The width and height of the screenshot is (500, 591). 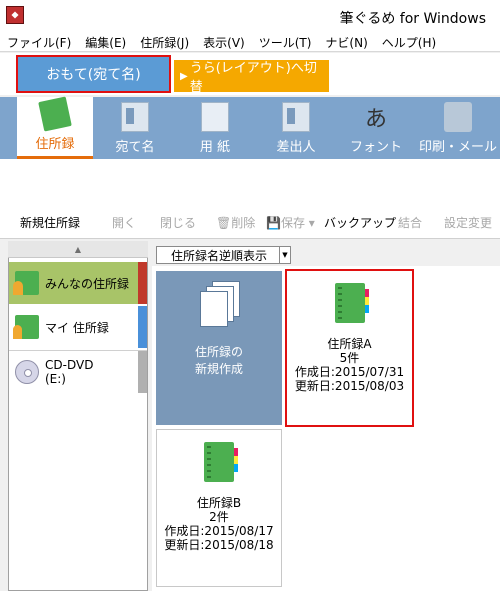 I want to click on save-label: 保存, so click(x=292, y=223).